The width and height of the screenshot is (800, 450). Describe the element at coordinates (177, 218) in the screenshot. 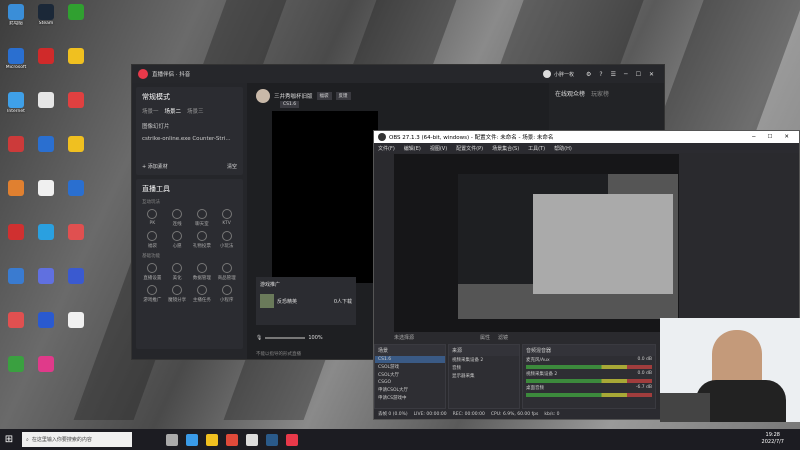

I see `tool-button: 连线` at that location.